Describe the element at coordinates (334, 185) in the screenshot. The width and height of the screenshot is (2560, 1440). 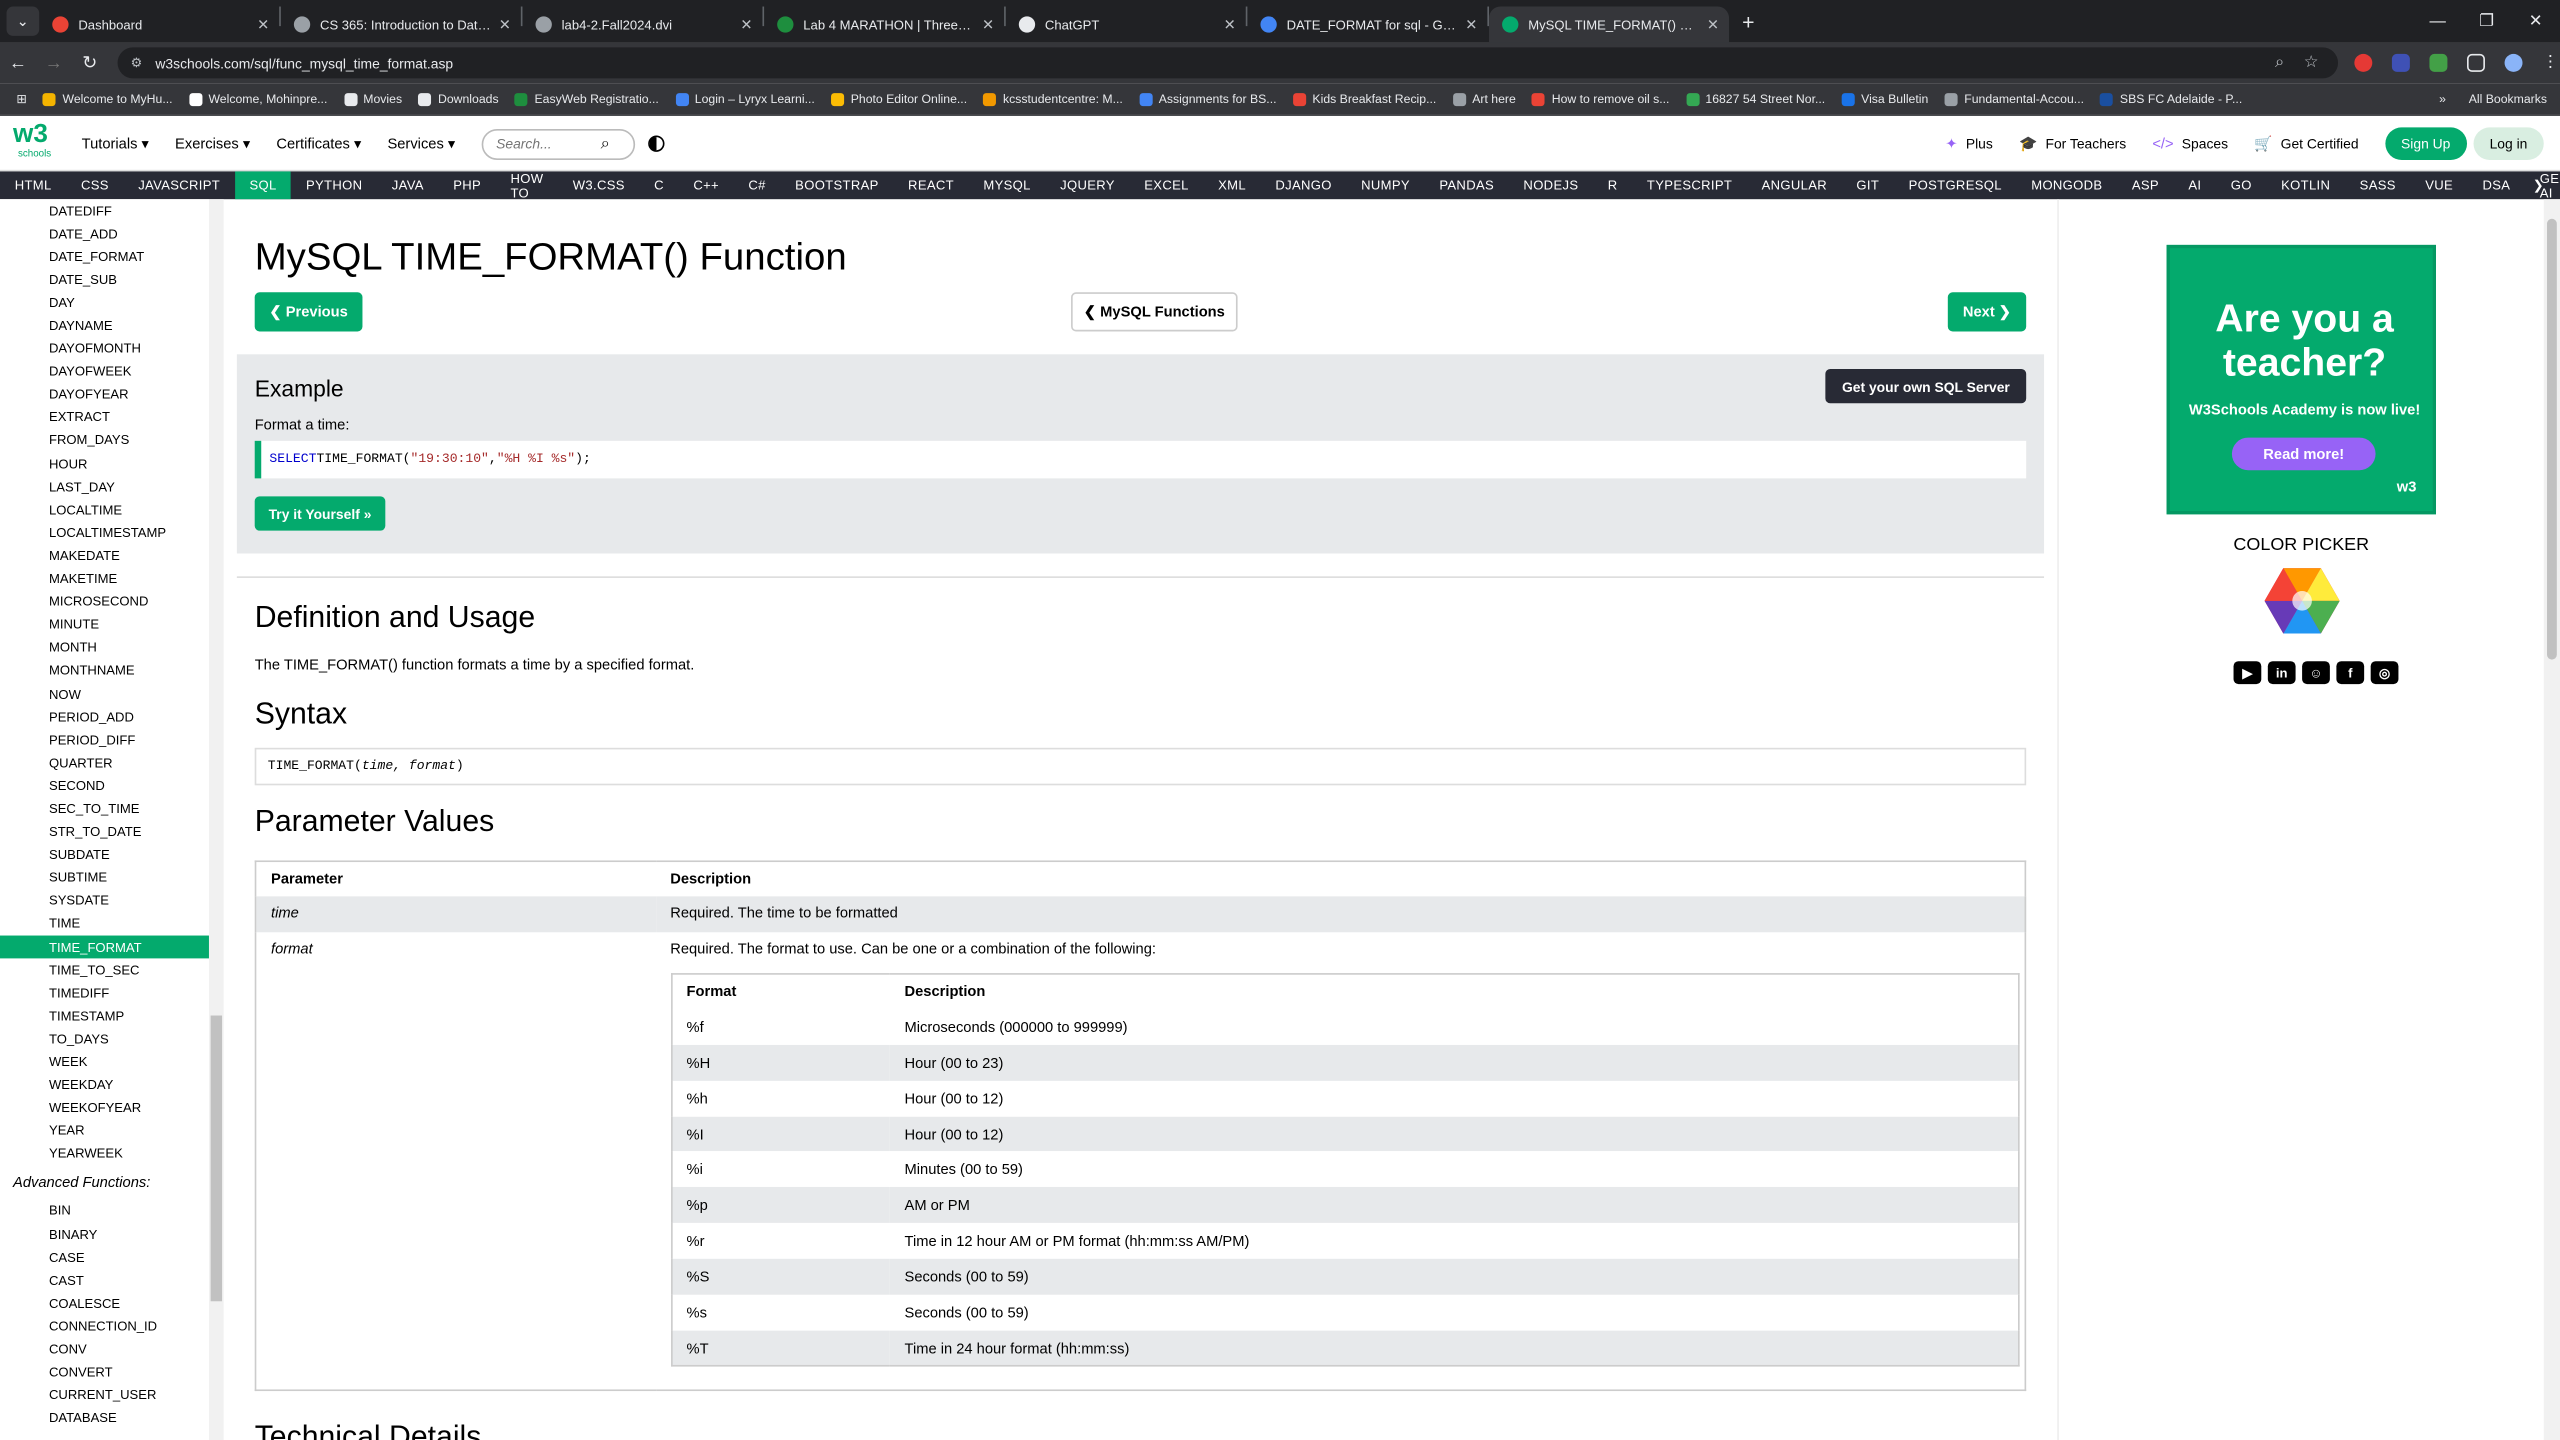
I see `topnav-item-python: PYTHON` at that location.